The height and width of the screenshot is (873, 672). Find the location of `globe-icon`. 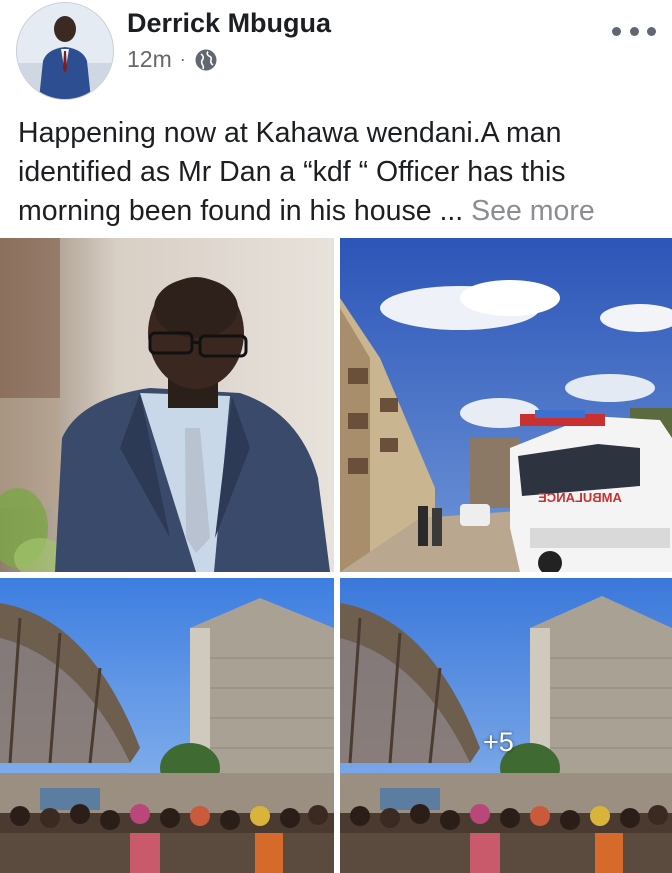

globe-icon is located at coordinates (206, 60).